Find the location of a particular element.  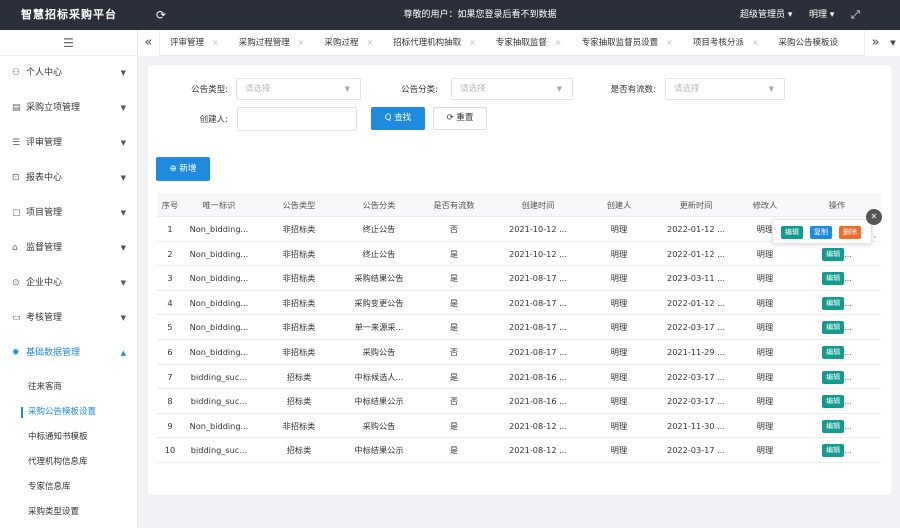

sidebar-item: ⊡ 报表中心 ▼ is located at coordinates (68, 178).